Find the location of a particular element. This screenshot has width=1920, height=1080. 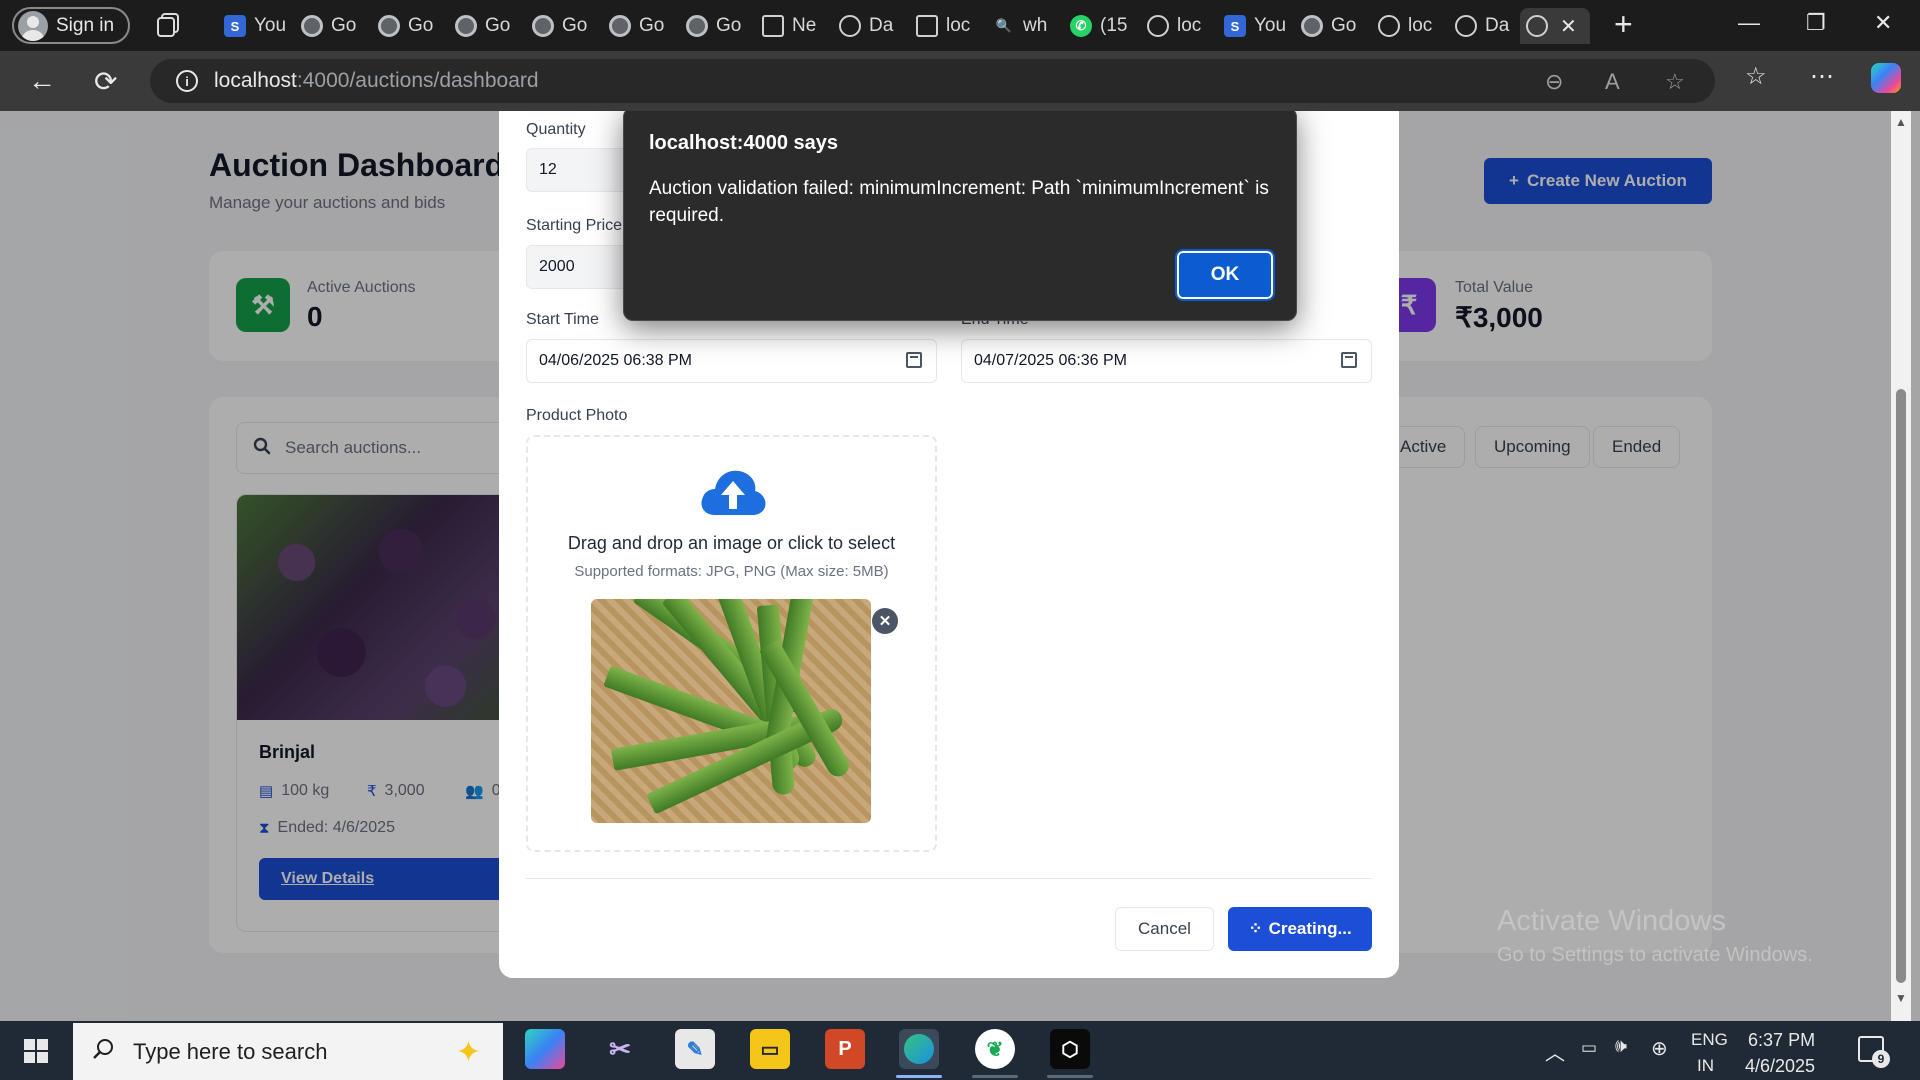

close-window-icon: ✕ is located at coordinates (1883, 23).